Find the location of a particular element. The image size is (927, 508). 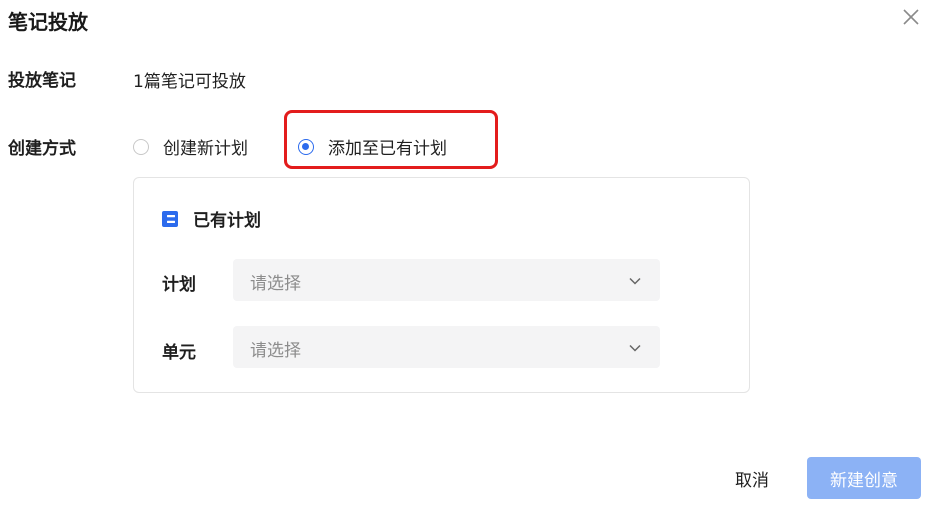

unit-select: 请选择 is located at coordinates (446, 347).